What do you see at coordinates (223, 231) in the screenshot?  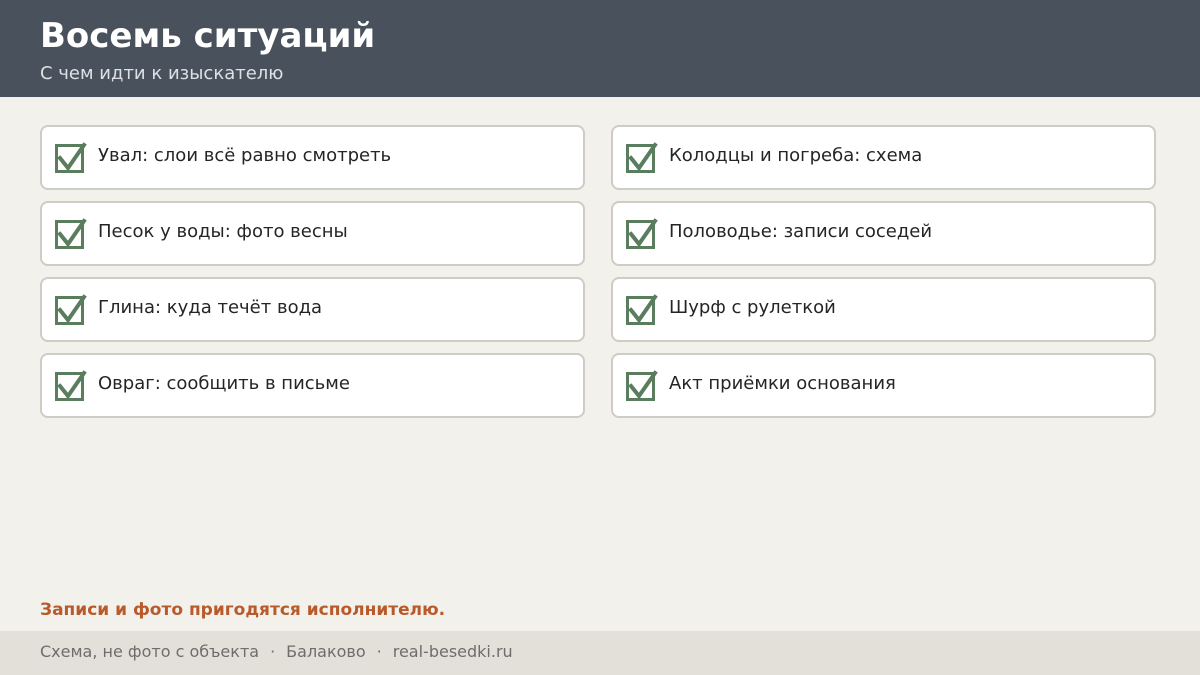 I see `checklist-item-label: Песок у воды: фото весны` at bounding box center [223, 231].